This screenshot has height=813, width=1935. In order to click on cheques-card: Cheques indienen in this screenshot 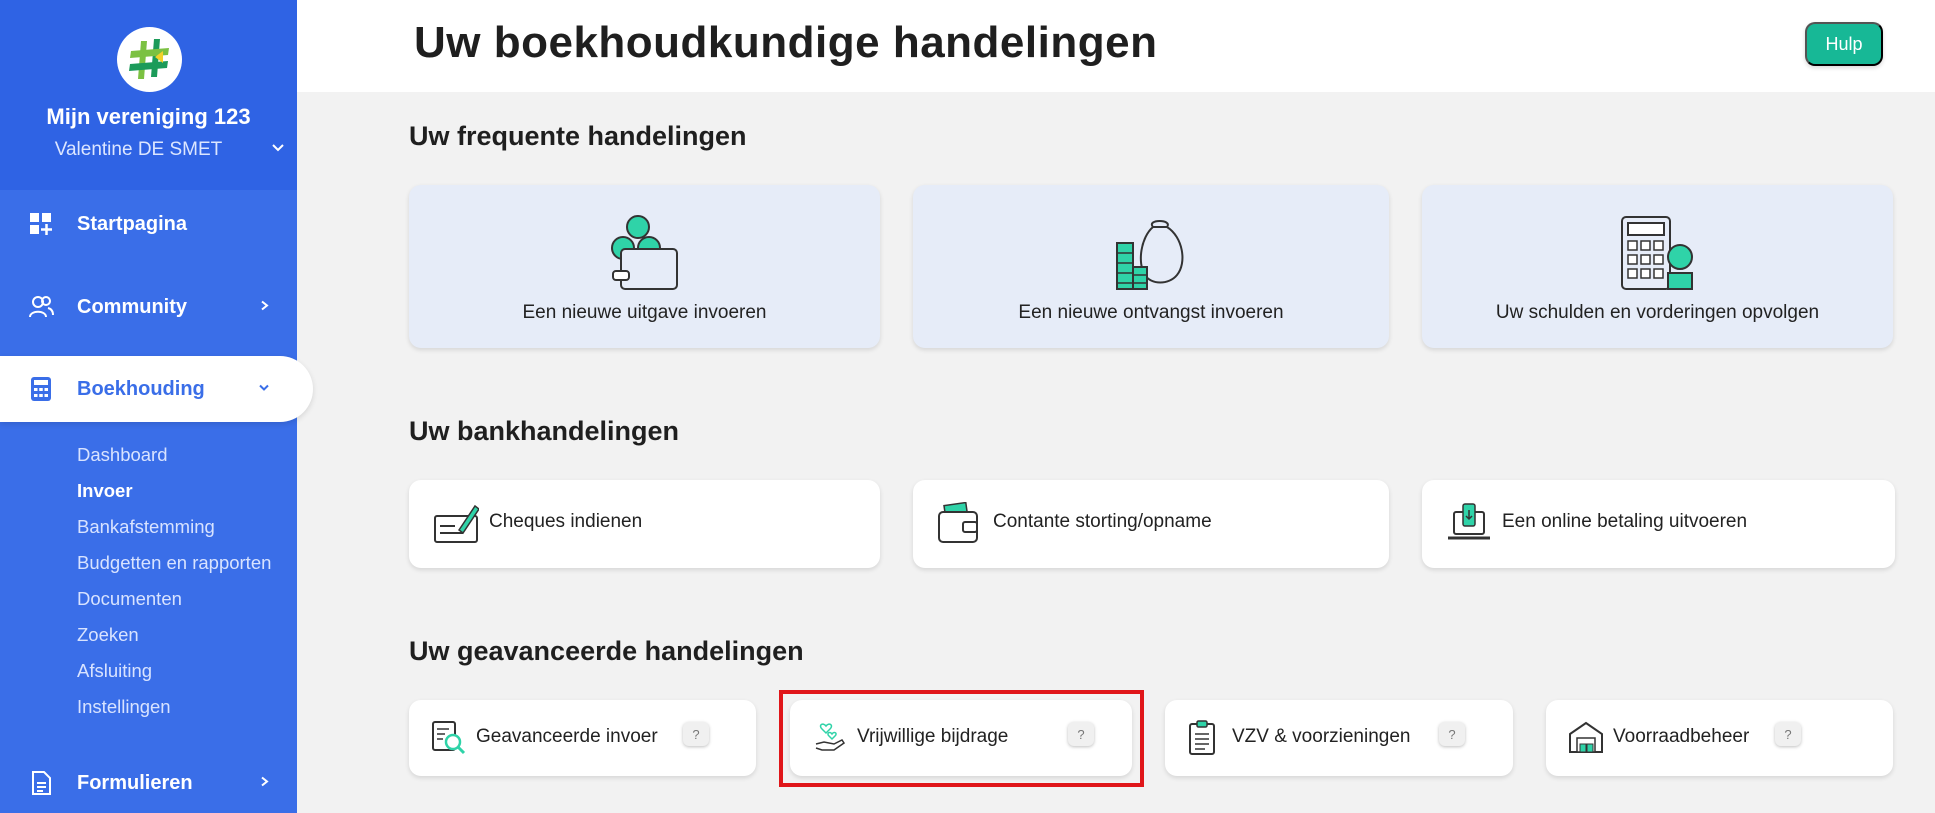, I will do `click(644, 524)`.